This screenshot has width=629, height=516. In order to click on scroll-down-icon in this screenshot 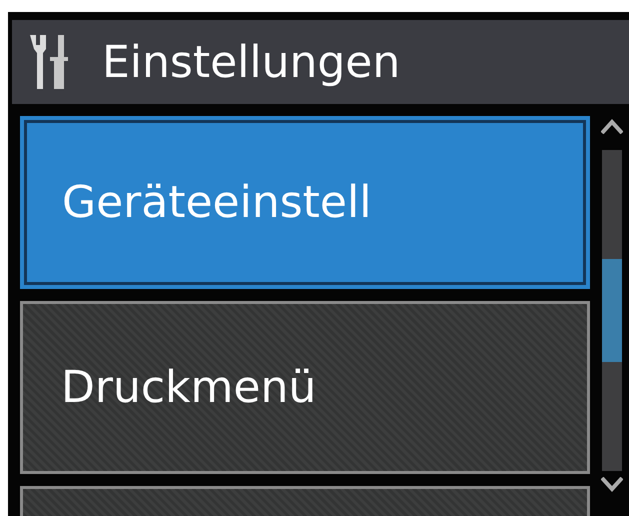, I will do `click(612, 485)`.